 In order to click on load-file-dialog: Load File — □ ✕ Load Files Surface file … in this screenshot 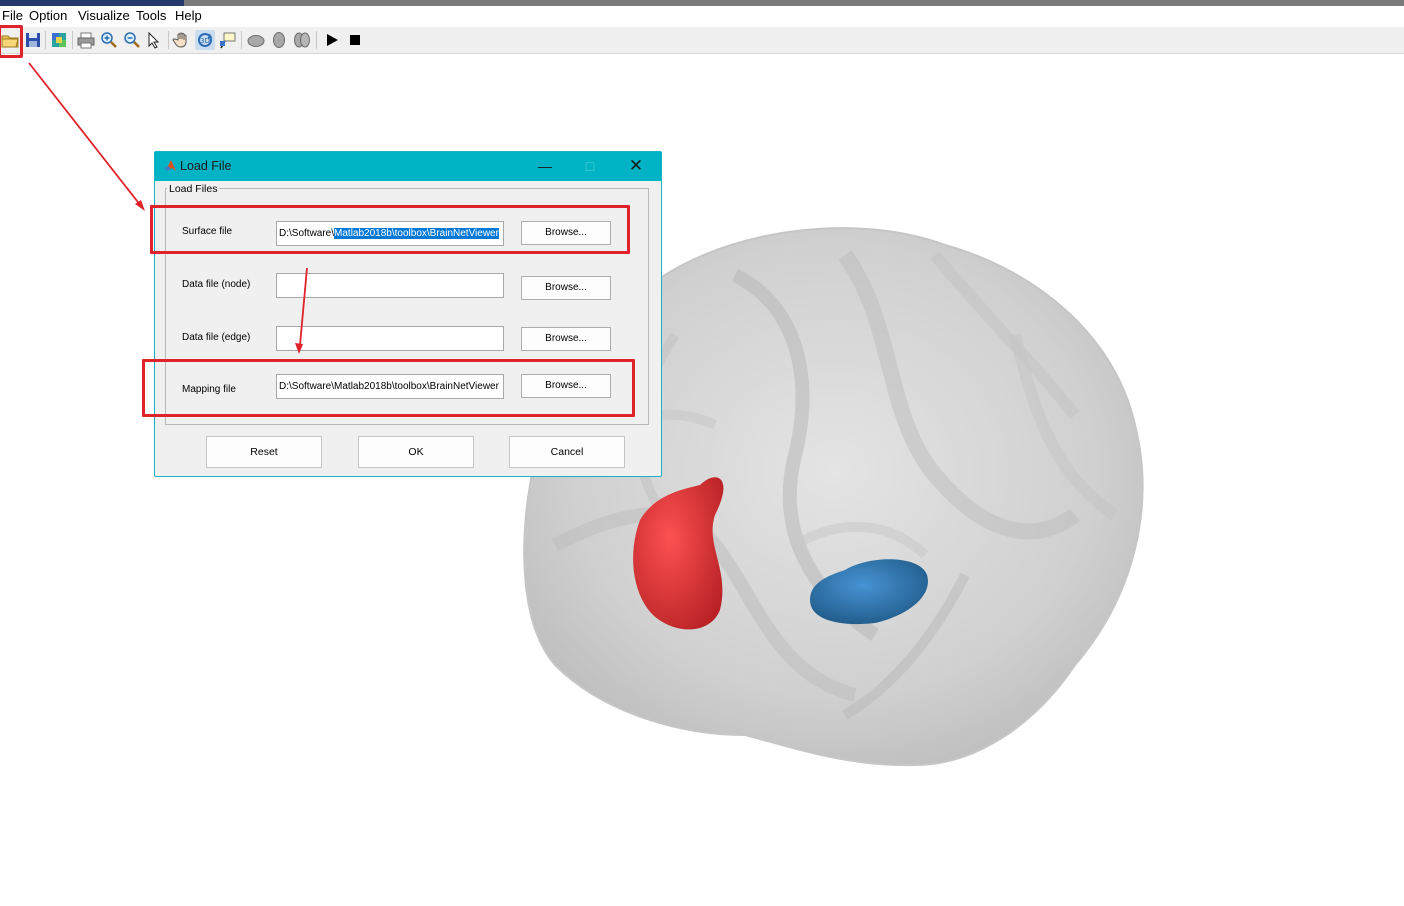, I will do `click(408, 314)`.